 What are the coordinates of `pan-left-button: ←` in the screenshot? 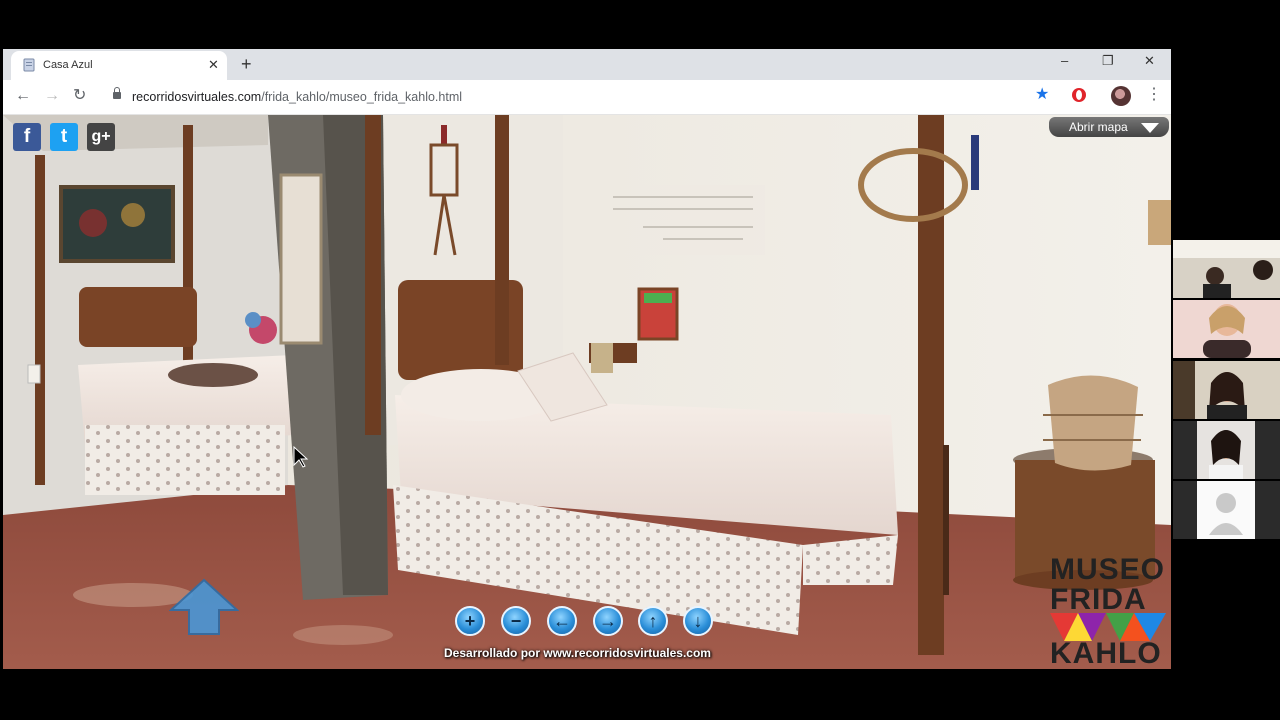 It's located at (562, 621).